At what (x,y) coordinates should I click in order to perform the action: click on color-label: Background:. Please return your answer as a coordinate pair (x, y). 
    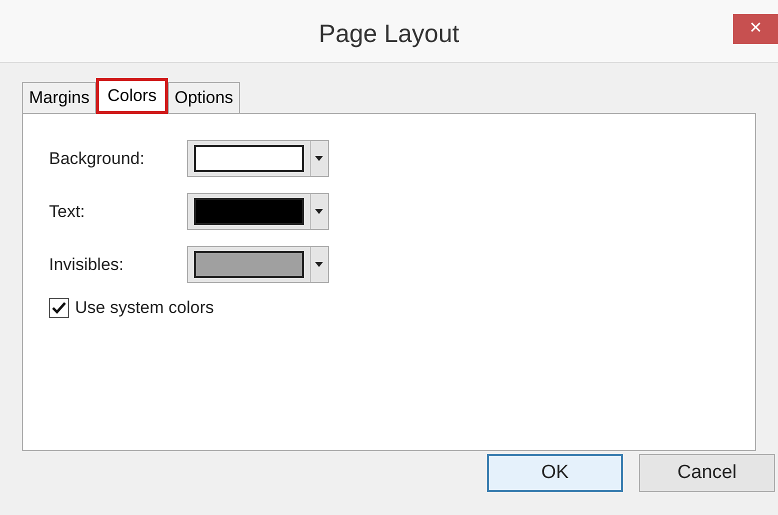
    Looking at the image, I should click on (97, 159).